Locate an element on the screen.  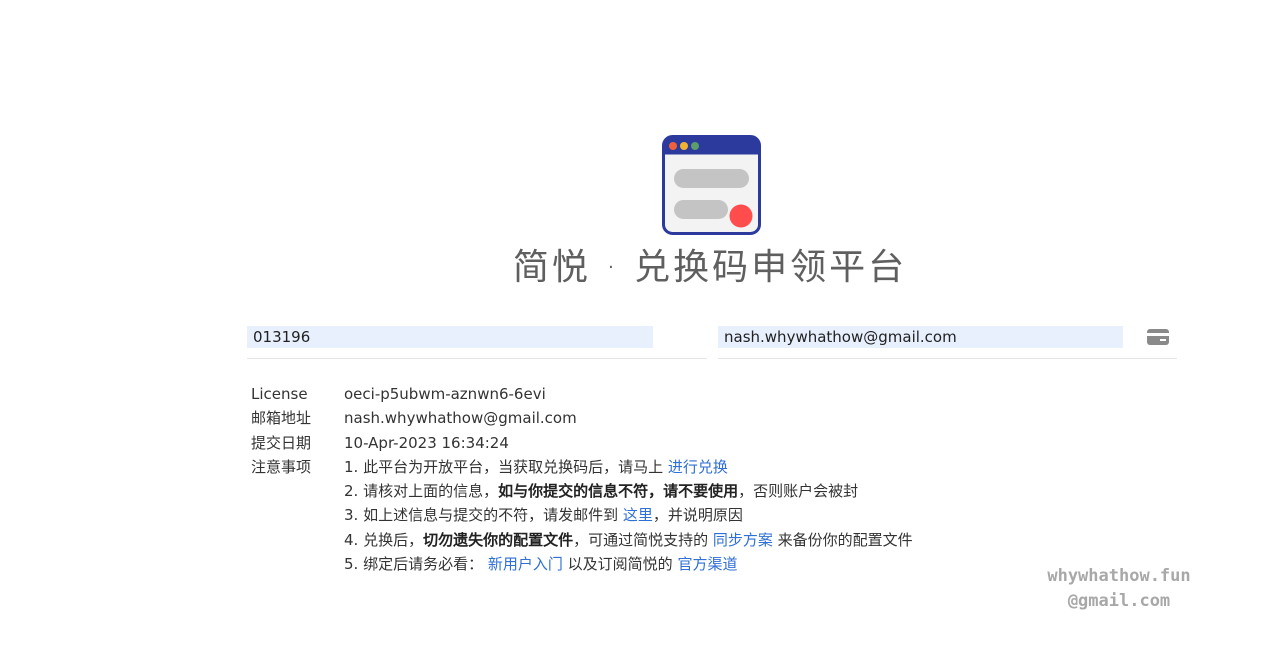
note-2: 2. 请核对上面的信息，如与你提交的信息不符，请不要使用，否则账户会被封 is located at coordinates (628, 491).